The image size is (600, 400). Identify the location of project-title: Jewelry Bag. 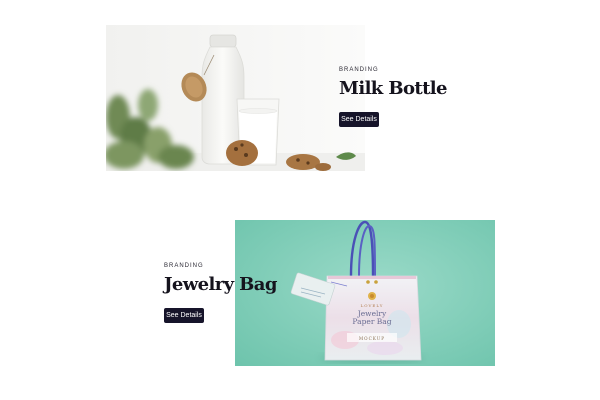
(220, 284).